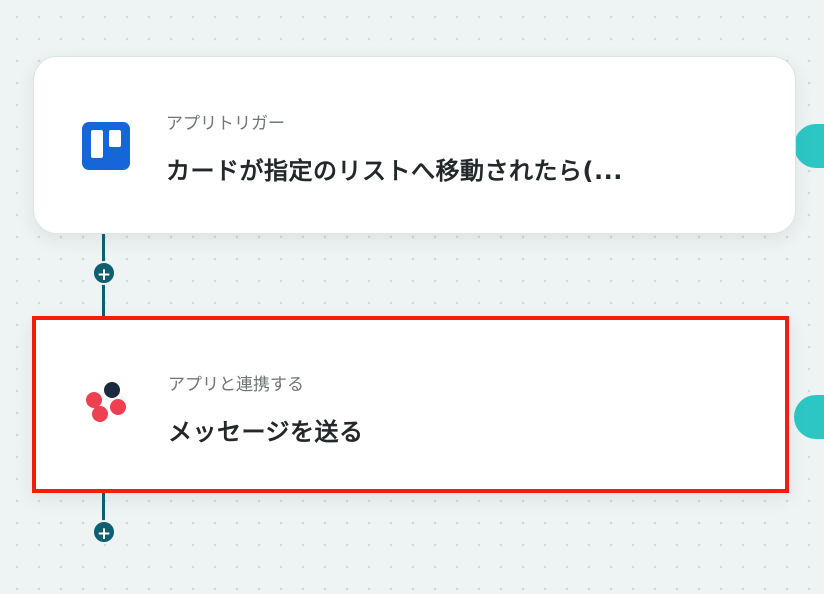  I want to click on trigger-side-handle, so click(809, 146).